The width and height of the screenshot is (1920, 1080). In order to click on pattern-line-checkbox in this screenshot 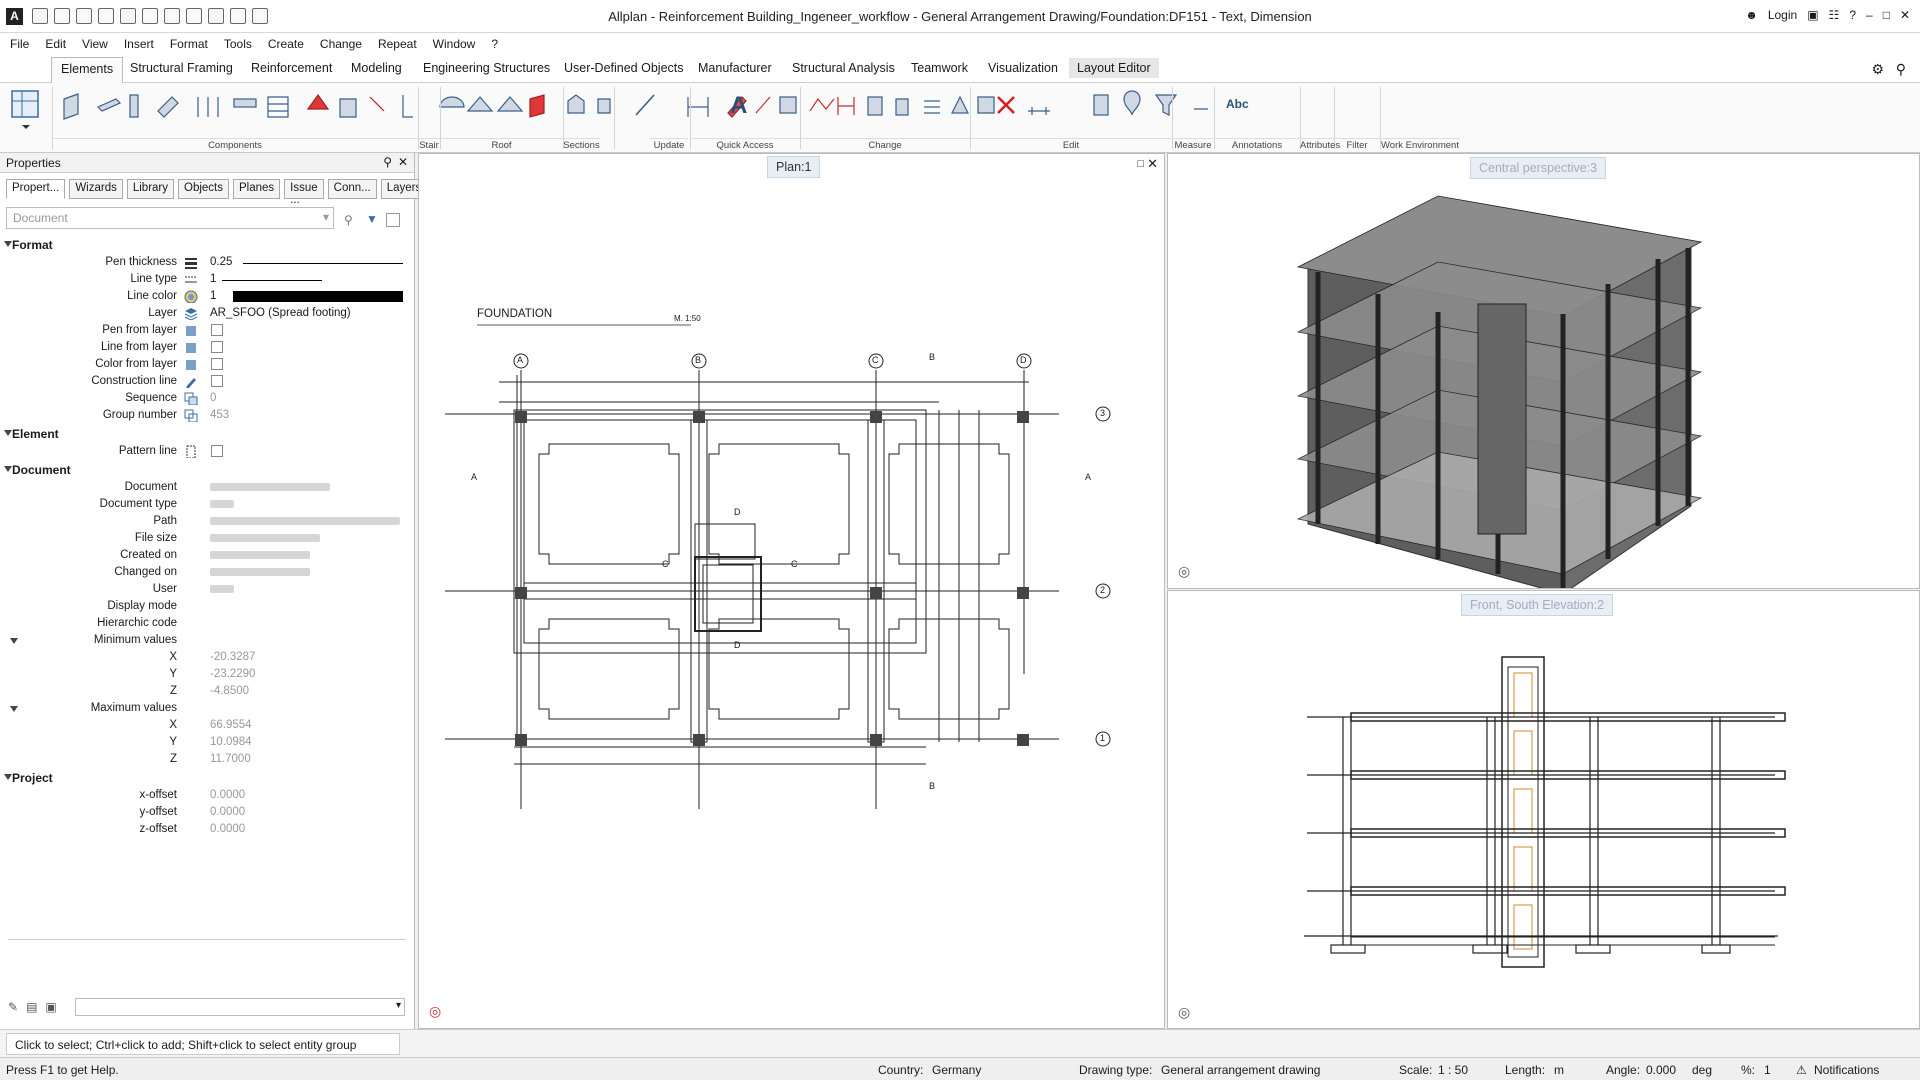, I will do `click(217, 451)`.